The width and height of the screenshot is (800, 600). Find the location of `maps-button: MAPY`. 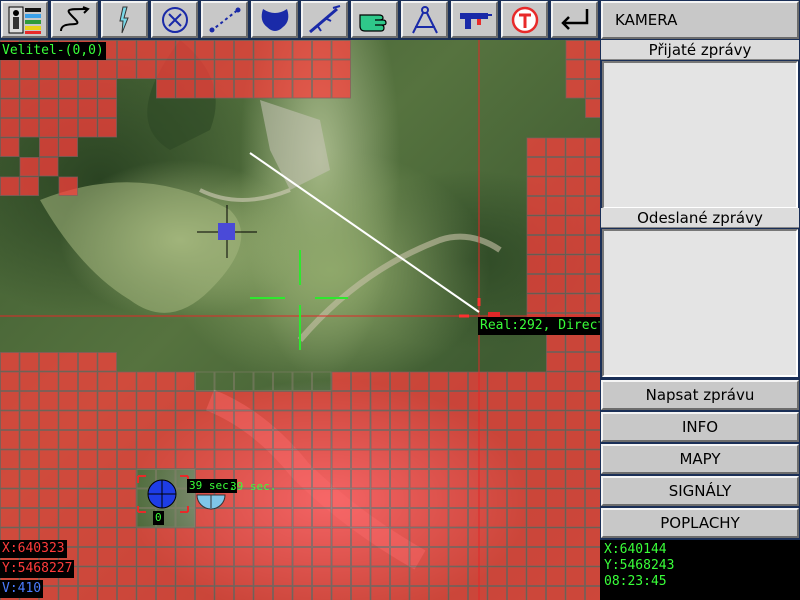

maps-button: MAPY is located at coordinates (700, 459).